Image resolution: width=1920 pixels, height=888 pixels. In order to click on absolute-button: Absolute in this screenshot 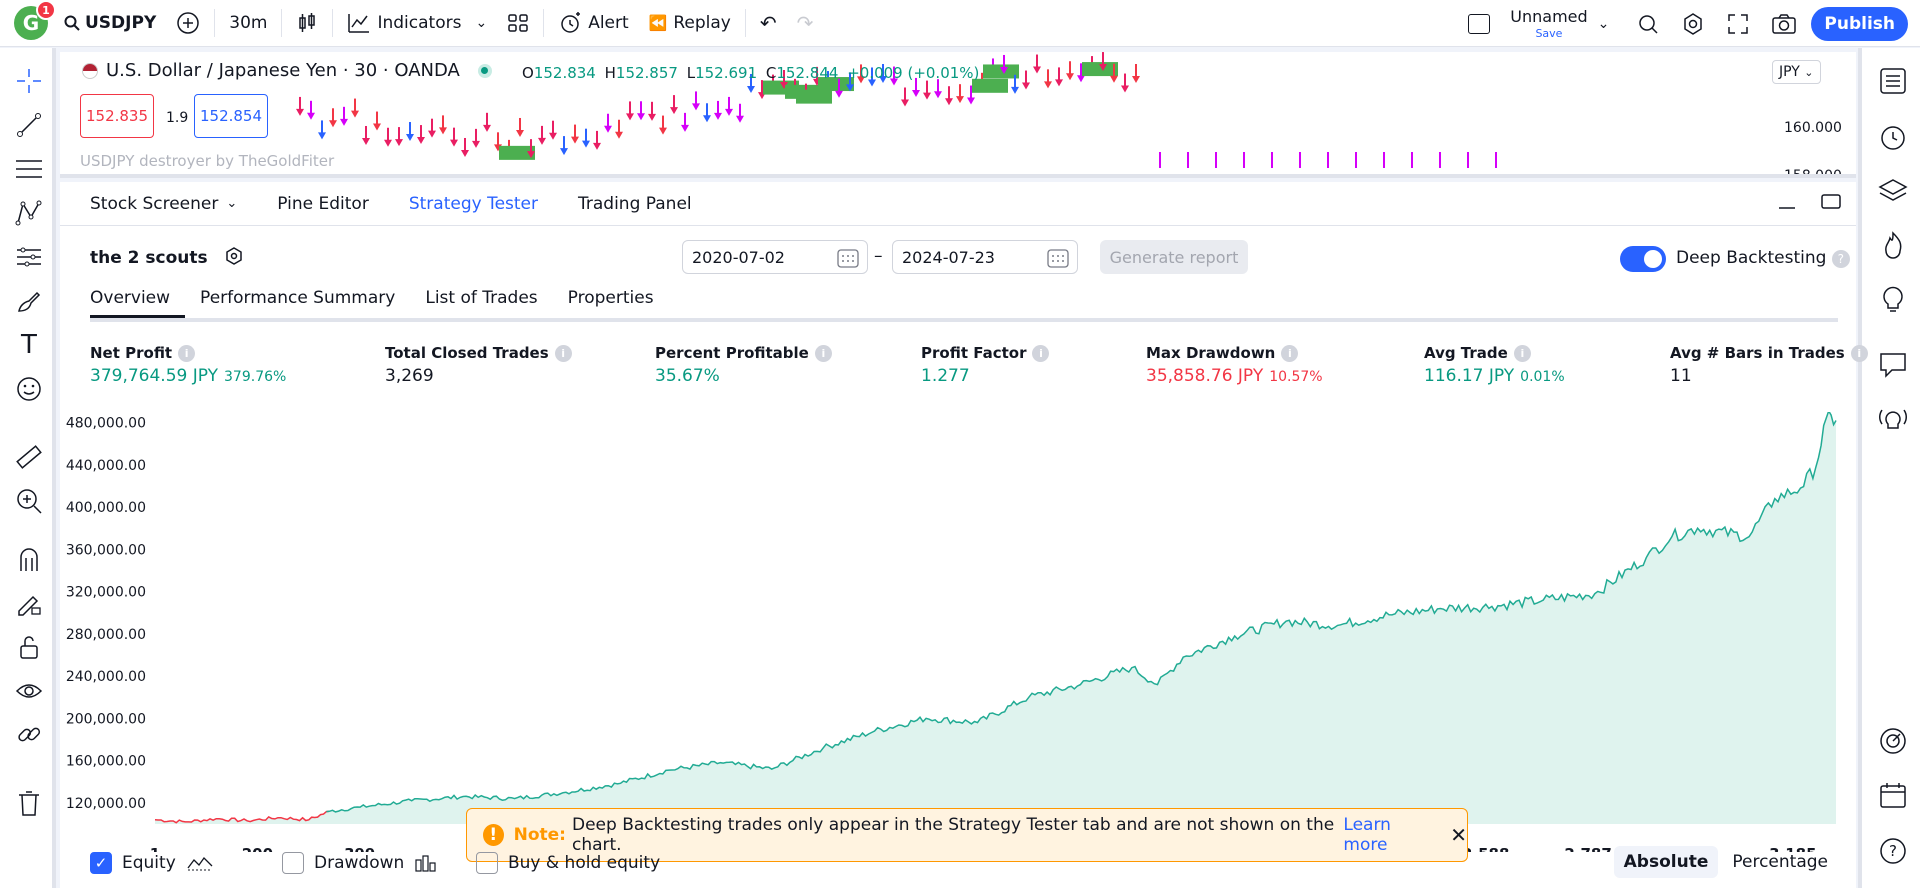, I will do `click(1666, 862)`.